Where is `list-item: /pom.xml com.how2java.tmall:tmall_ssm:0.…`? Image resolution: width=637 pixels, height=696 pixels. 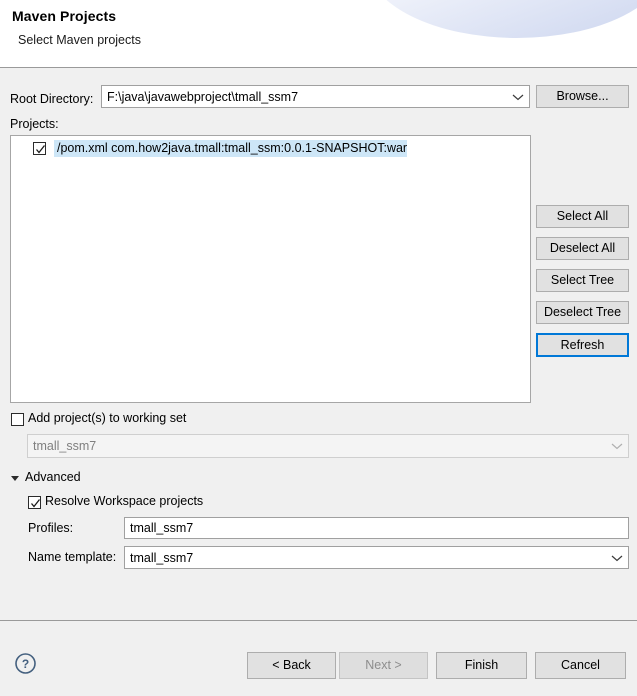
list-item: /pom.xml com.how2java.tmall:tmall_ssm:0.… is located at coordinates (270, 148).